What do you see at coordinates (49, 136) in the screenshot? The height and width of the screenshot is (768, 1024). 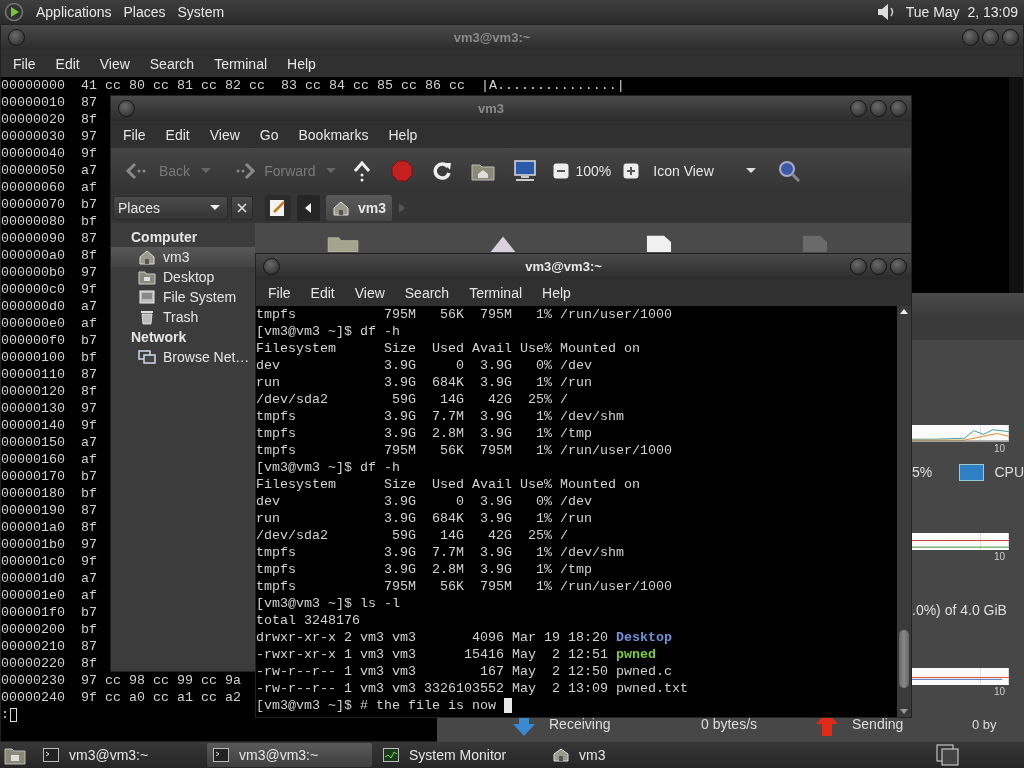 I see `terminal-line: 00000030 97` at bounding box center [49, 136].